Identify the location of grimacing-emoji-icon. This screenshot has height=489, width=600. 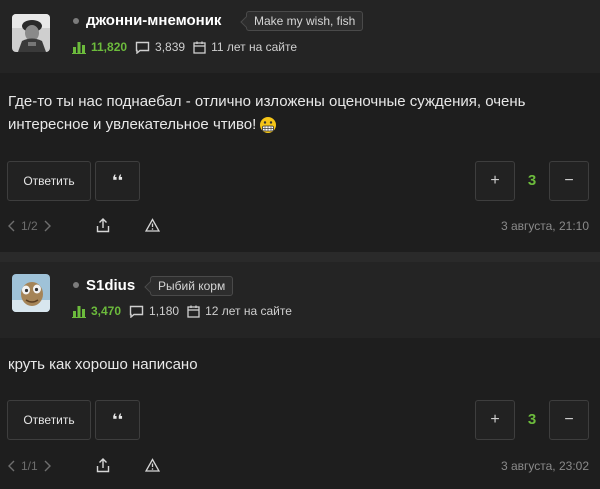
(268, 125).